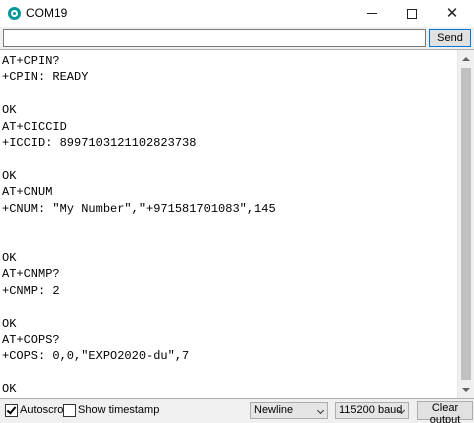 The image size is (474, 423). I want to click on output-line: +ICCID: 8997103121102823738, so click(99, 143).